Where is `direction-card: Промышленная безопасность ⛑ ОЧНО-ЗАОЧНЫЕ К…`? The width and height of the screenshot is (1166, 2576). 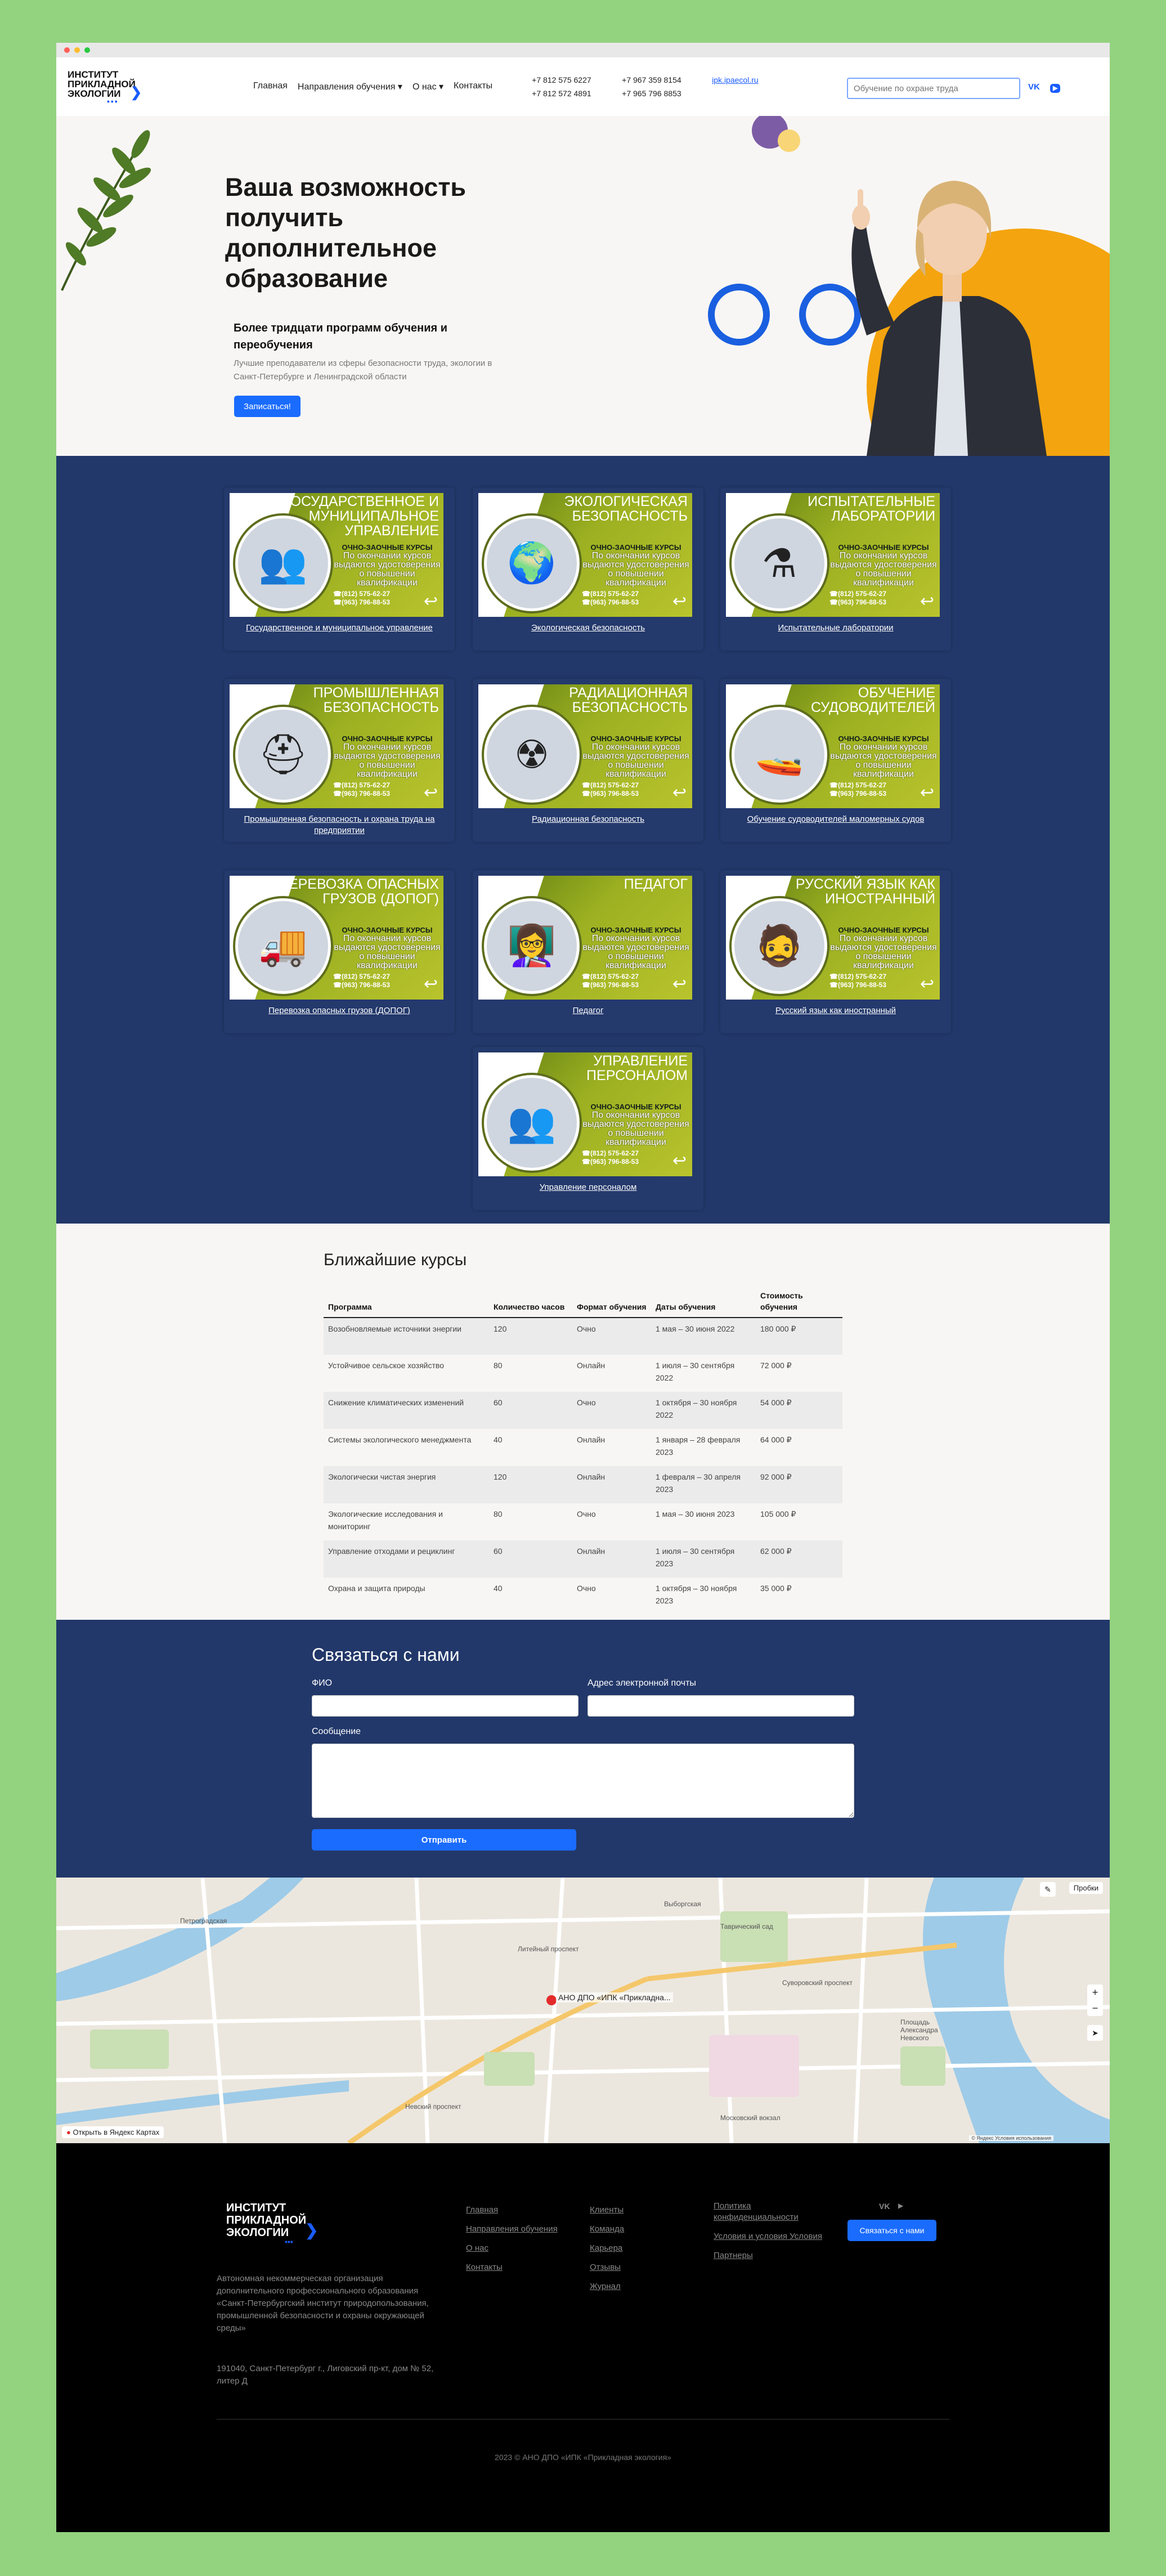 direction-card: Промышленная безопасность ⛑ ОЧНО-ЗАОЧНЫЕ К… is located at coordinates (339, 760).